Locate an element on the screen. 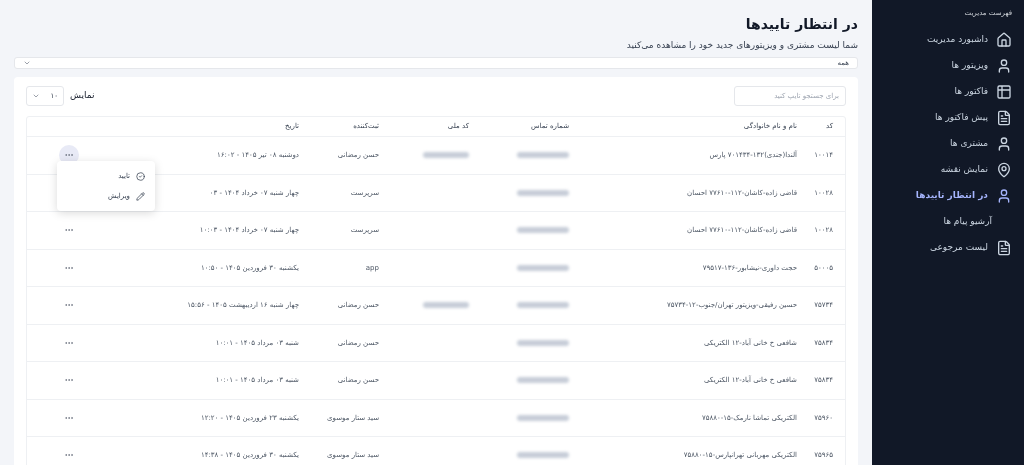 The height and width of the screenshot is (465, 1024). check-circle-icon is located at coordinates (140, 176).